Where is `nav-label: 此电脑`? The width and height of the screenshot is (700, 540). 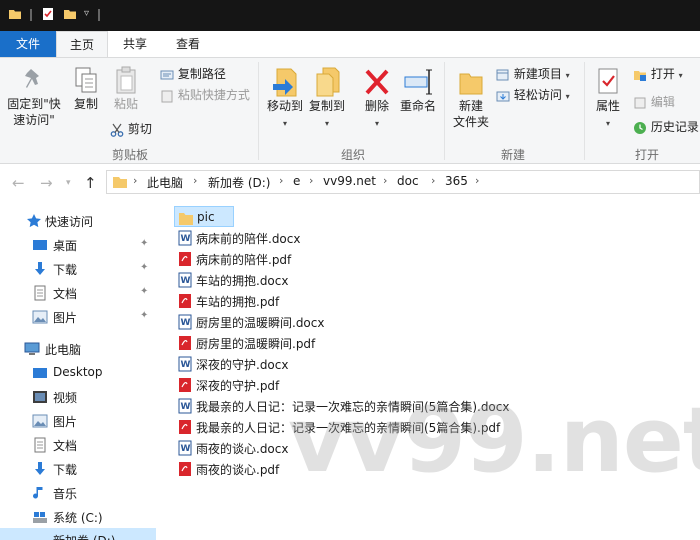
nav-label: 此电脑 is located at coordinates (63, 350).